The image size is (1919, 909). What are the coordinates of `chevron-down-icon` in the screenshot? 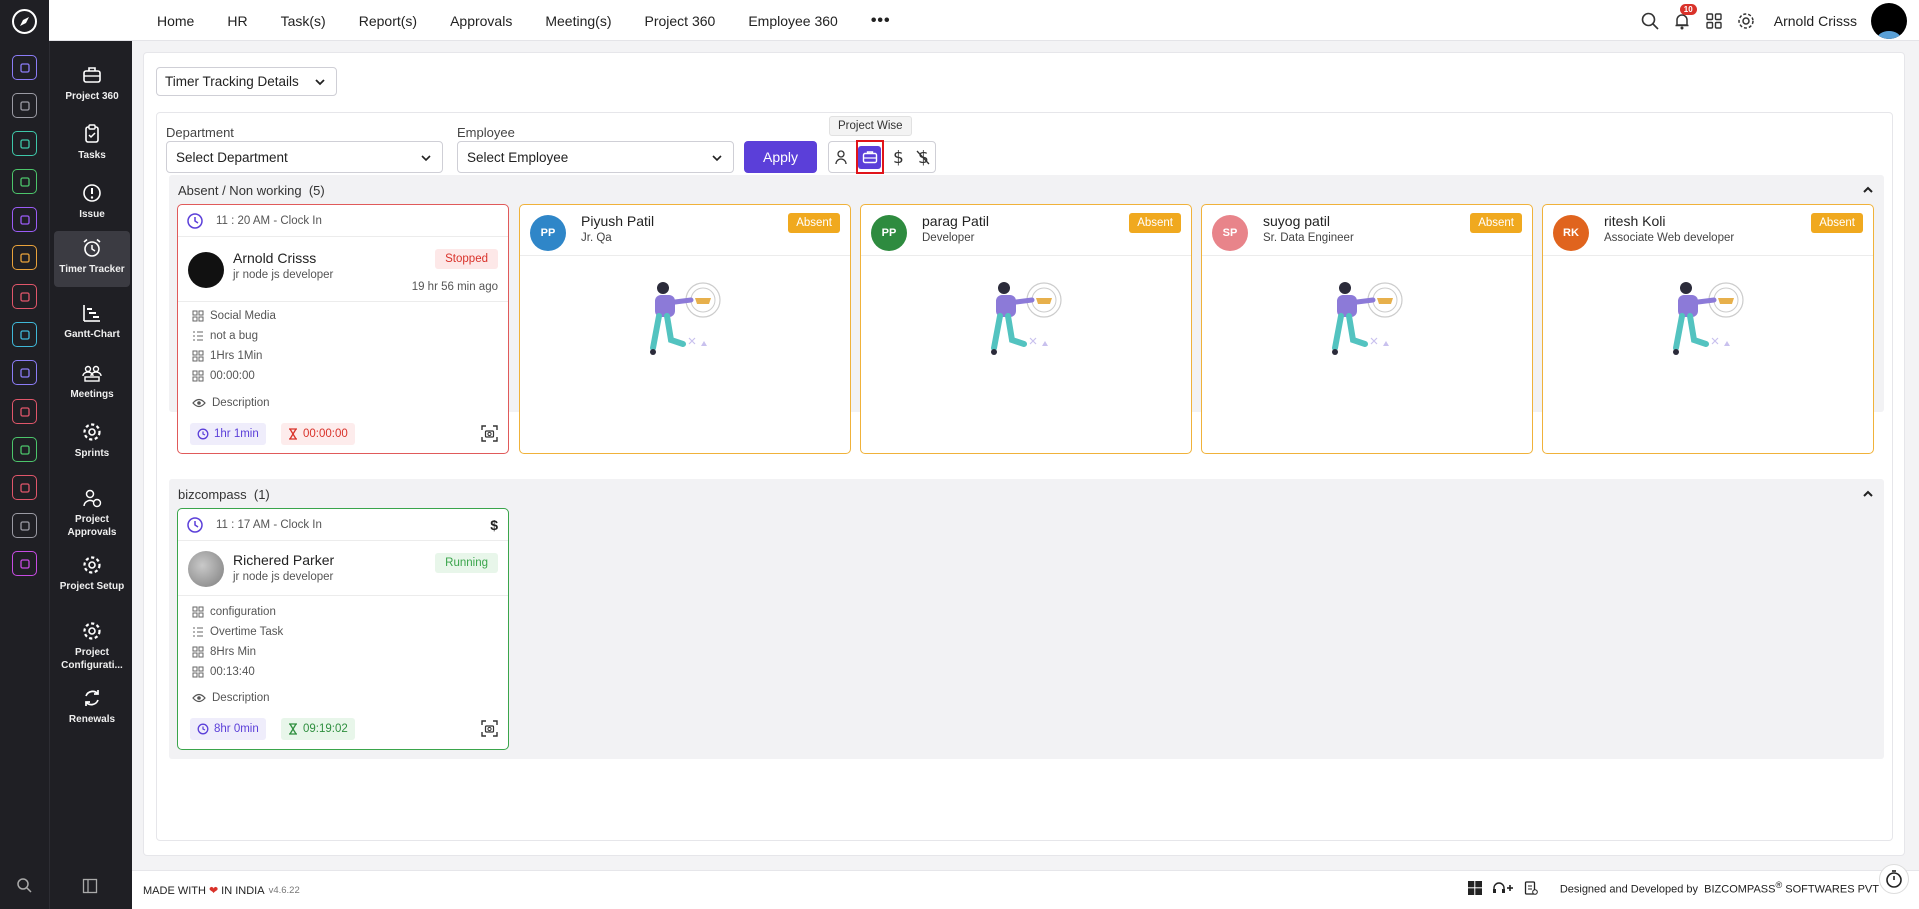 It's located at (426, 158).